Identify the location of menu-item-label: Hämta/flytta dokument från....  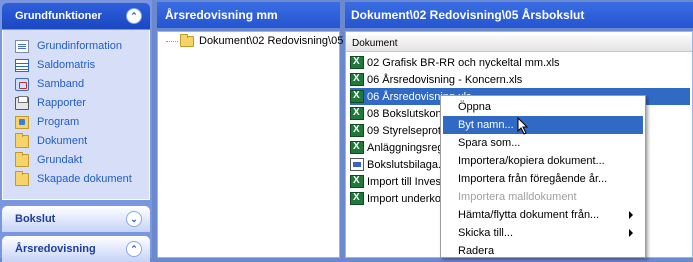
(529, 215).